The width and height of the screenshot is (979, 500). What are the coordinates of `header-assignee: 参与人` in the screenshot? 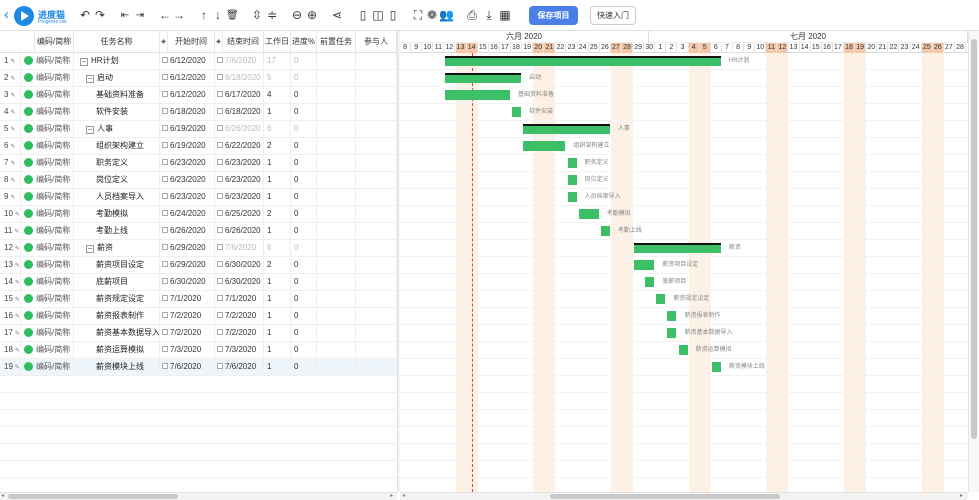 It's located at (376, 42).